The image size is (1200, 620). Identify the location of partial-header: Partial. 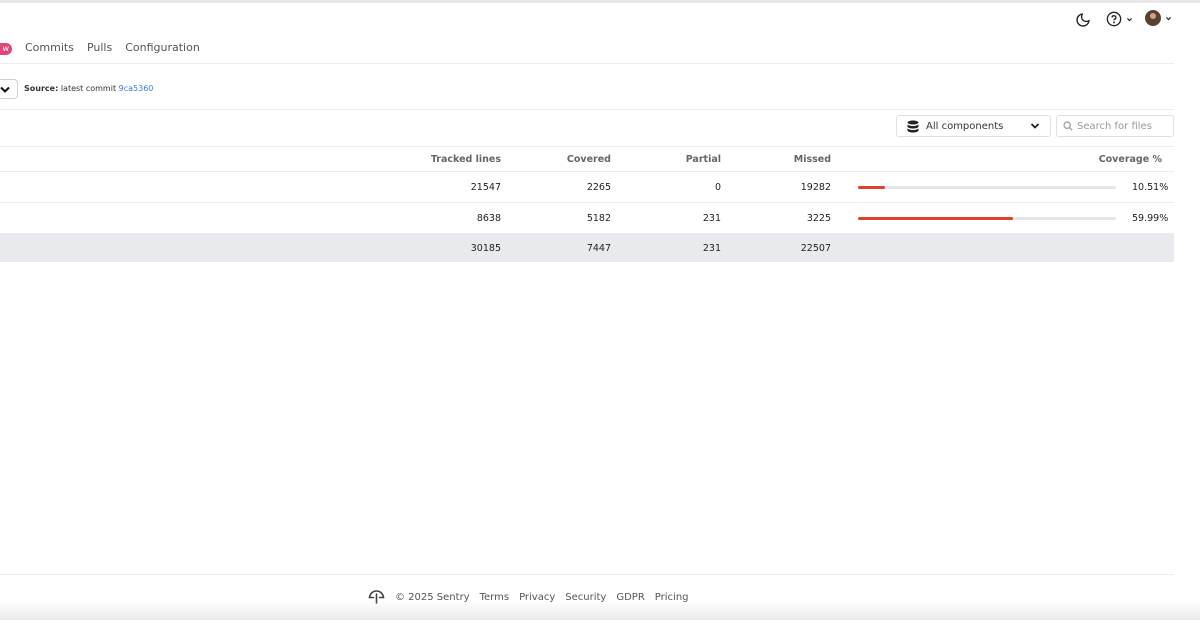
(666, 159).